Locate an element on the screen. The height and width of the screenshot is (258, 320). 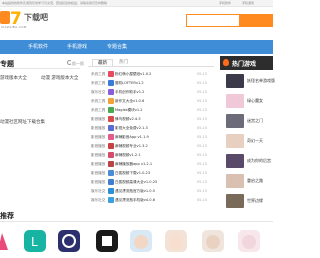
divider is located at coordinates (151, 66).